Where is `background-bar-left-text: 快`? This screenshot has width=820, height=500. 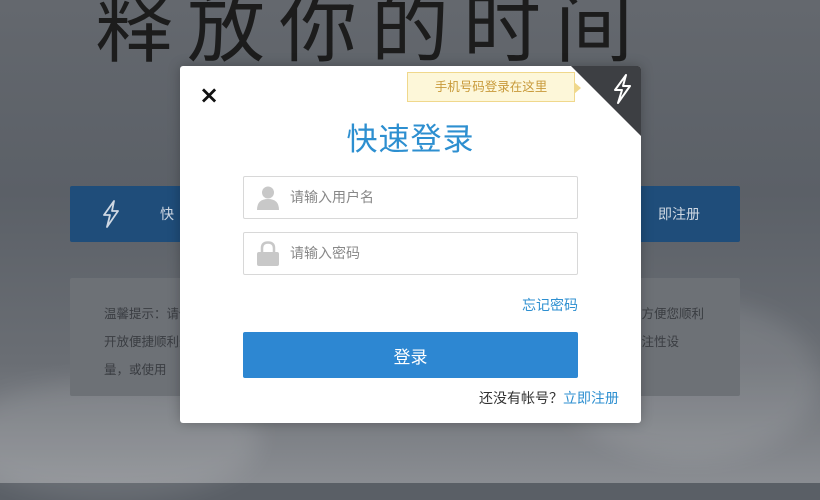 background-bar-left-text: 快 is located at coordinates (167, 215).